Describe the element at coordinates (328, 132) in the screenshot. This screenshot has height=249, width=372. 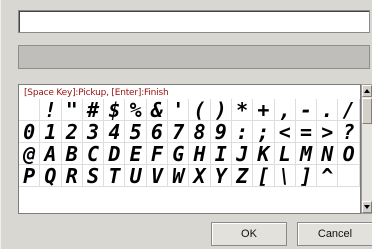
I see `glyph-cell: >` at that location.